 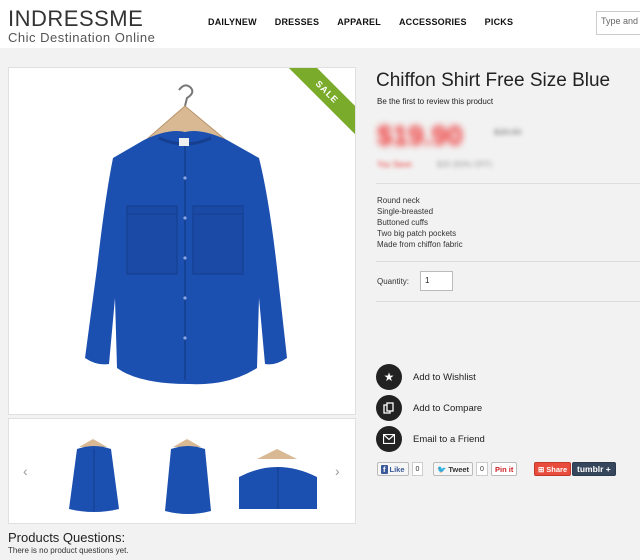 I want to click on tumblr-button: tumblr +, so click(x=594, y=469).